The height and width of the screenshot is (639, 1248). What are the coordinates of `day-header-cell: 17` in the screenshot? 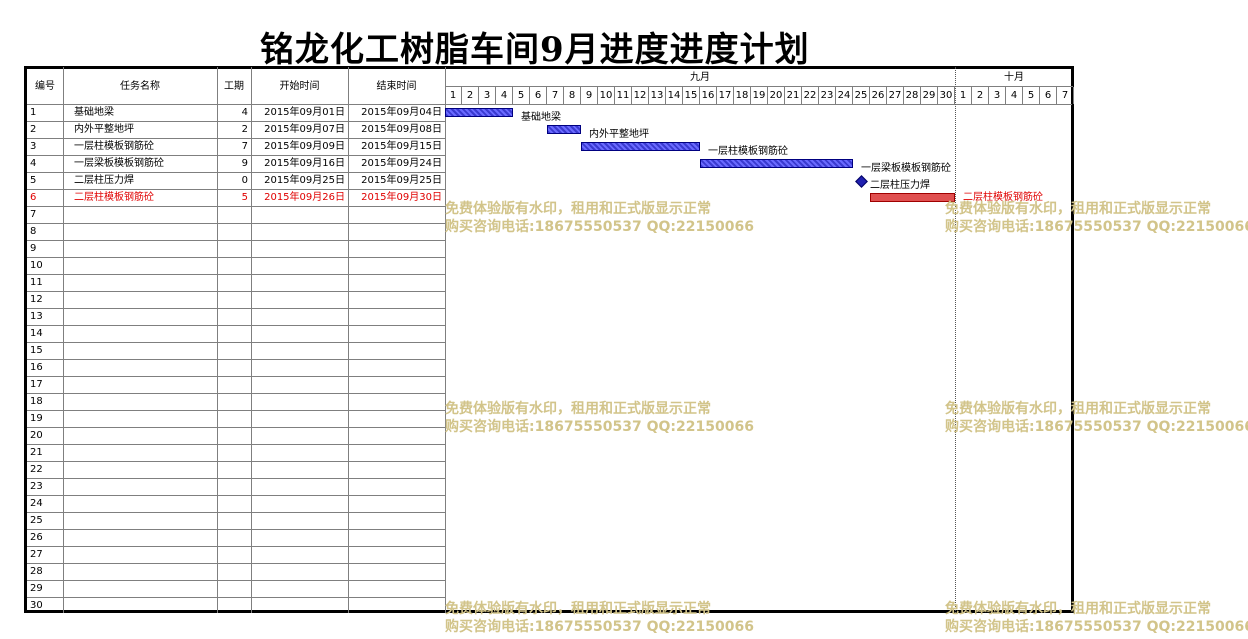 It's located at (725, 95).